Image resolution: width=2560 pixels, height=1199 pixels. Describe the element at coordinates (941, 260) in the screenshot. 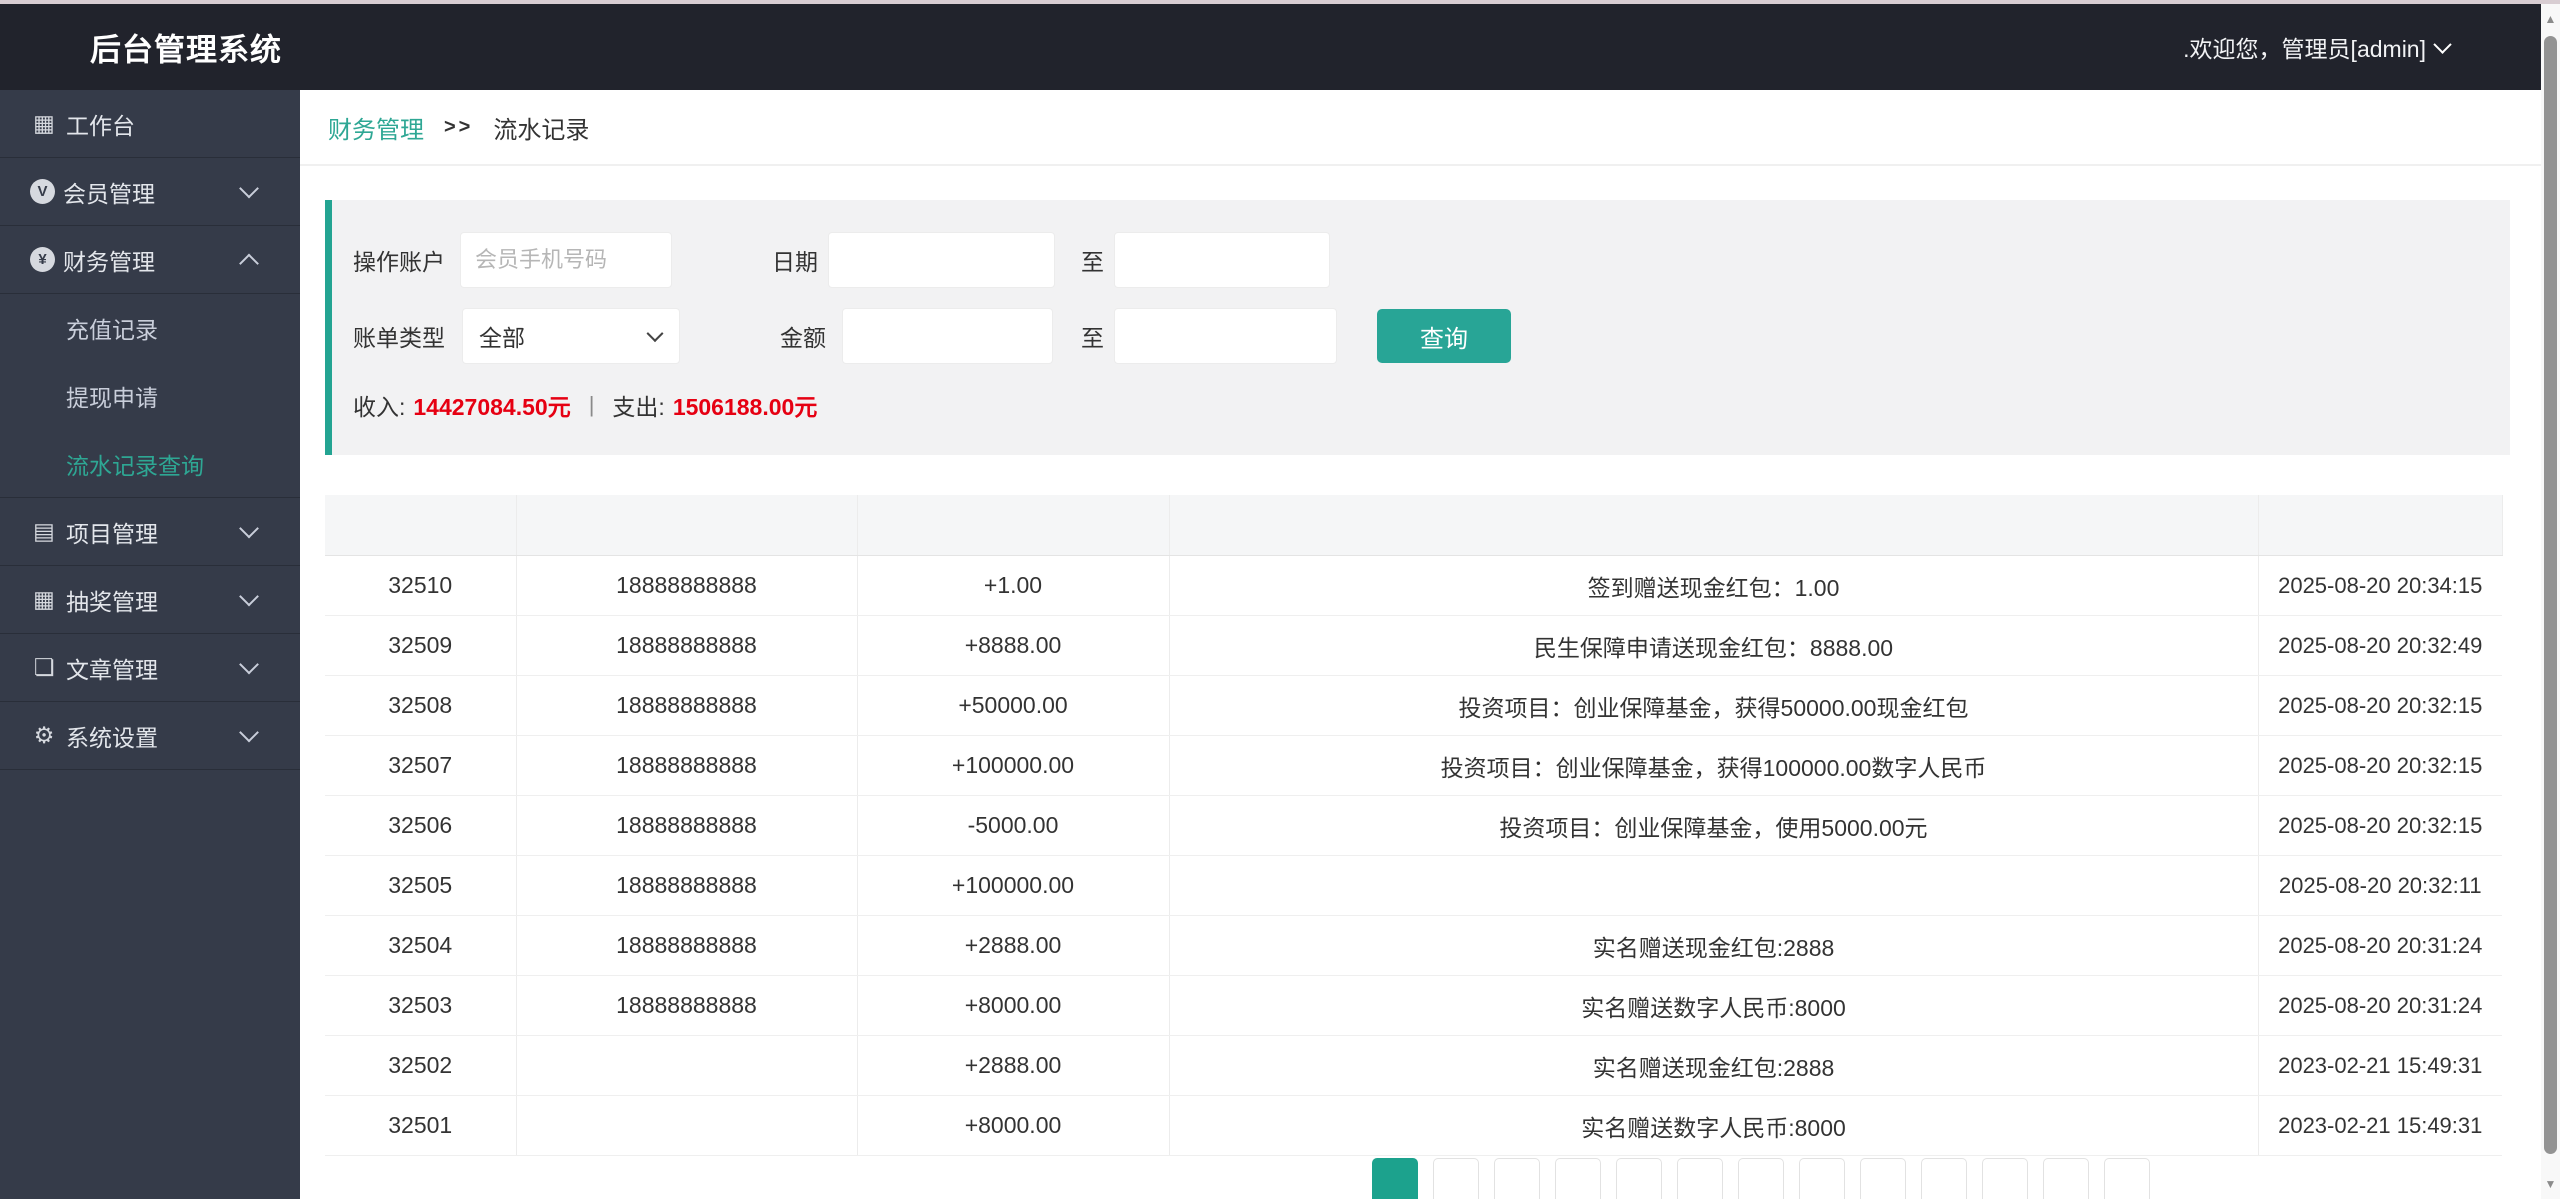

I see `date-from-input` at that location.